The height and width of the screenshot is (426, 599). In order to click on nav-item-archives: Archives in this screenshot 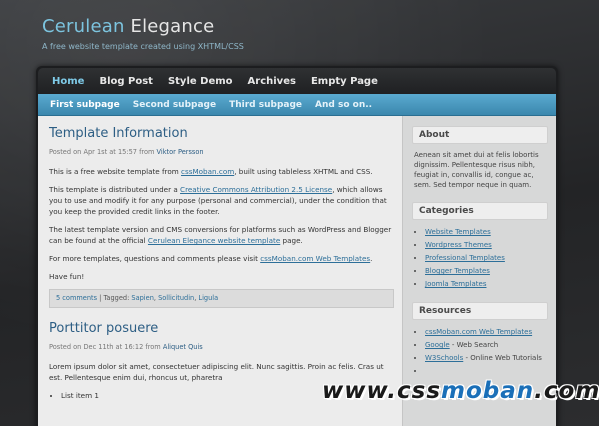, I will do `click(272, 81)`.